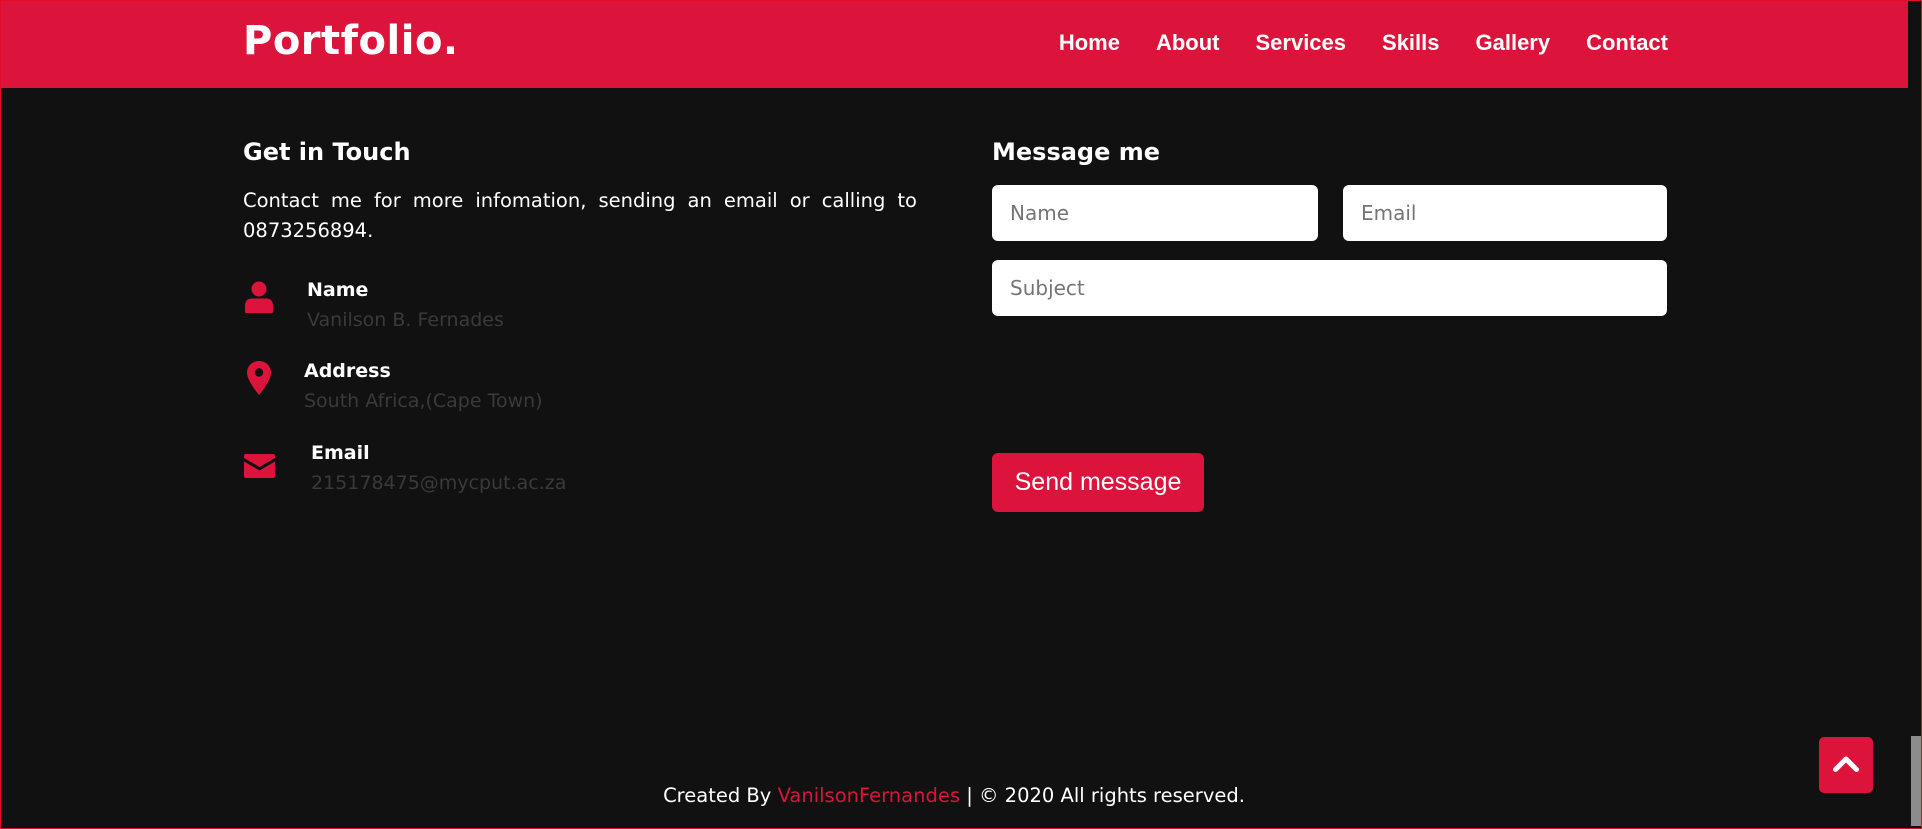  What do you see at coordinates (1098, 482) in the screenshot?
I see `send-message-button: Send message` at bounding box center [1098, 482].